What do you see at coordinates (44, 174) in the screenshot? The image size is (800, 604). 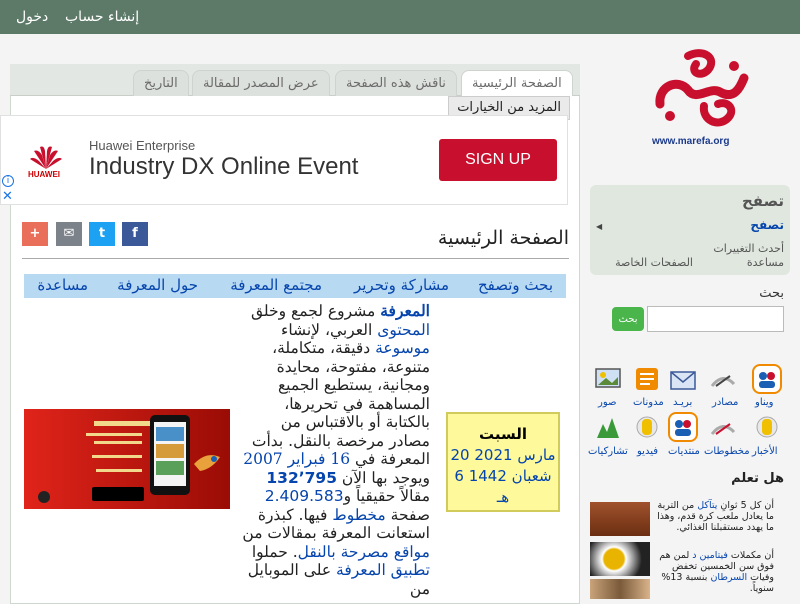 I see `huawei-logo-text: HUAWEI` at bounding box center [44, 174].